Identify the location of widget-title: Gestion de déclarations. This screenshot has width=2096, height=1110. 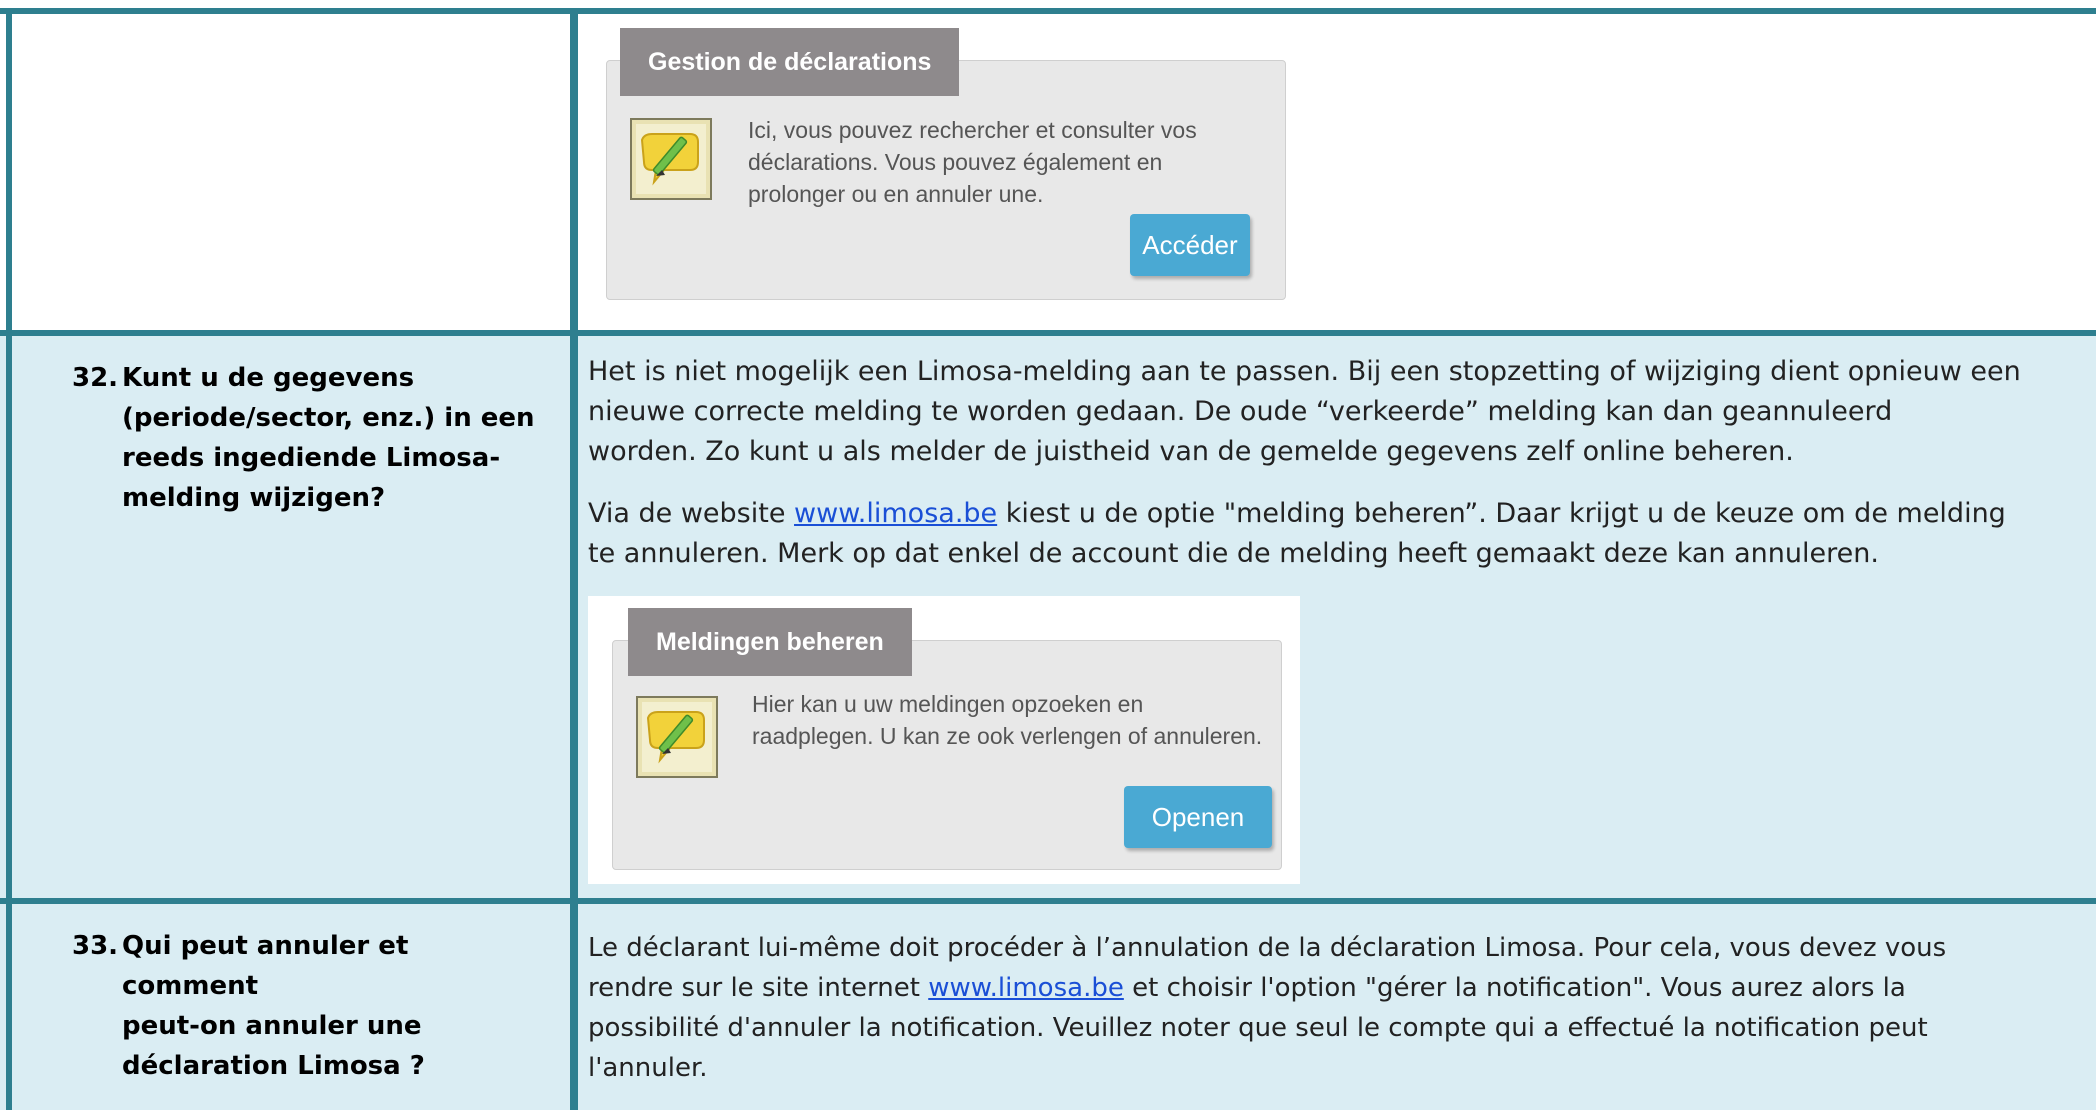
(790, 62).